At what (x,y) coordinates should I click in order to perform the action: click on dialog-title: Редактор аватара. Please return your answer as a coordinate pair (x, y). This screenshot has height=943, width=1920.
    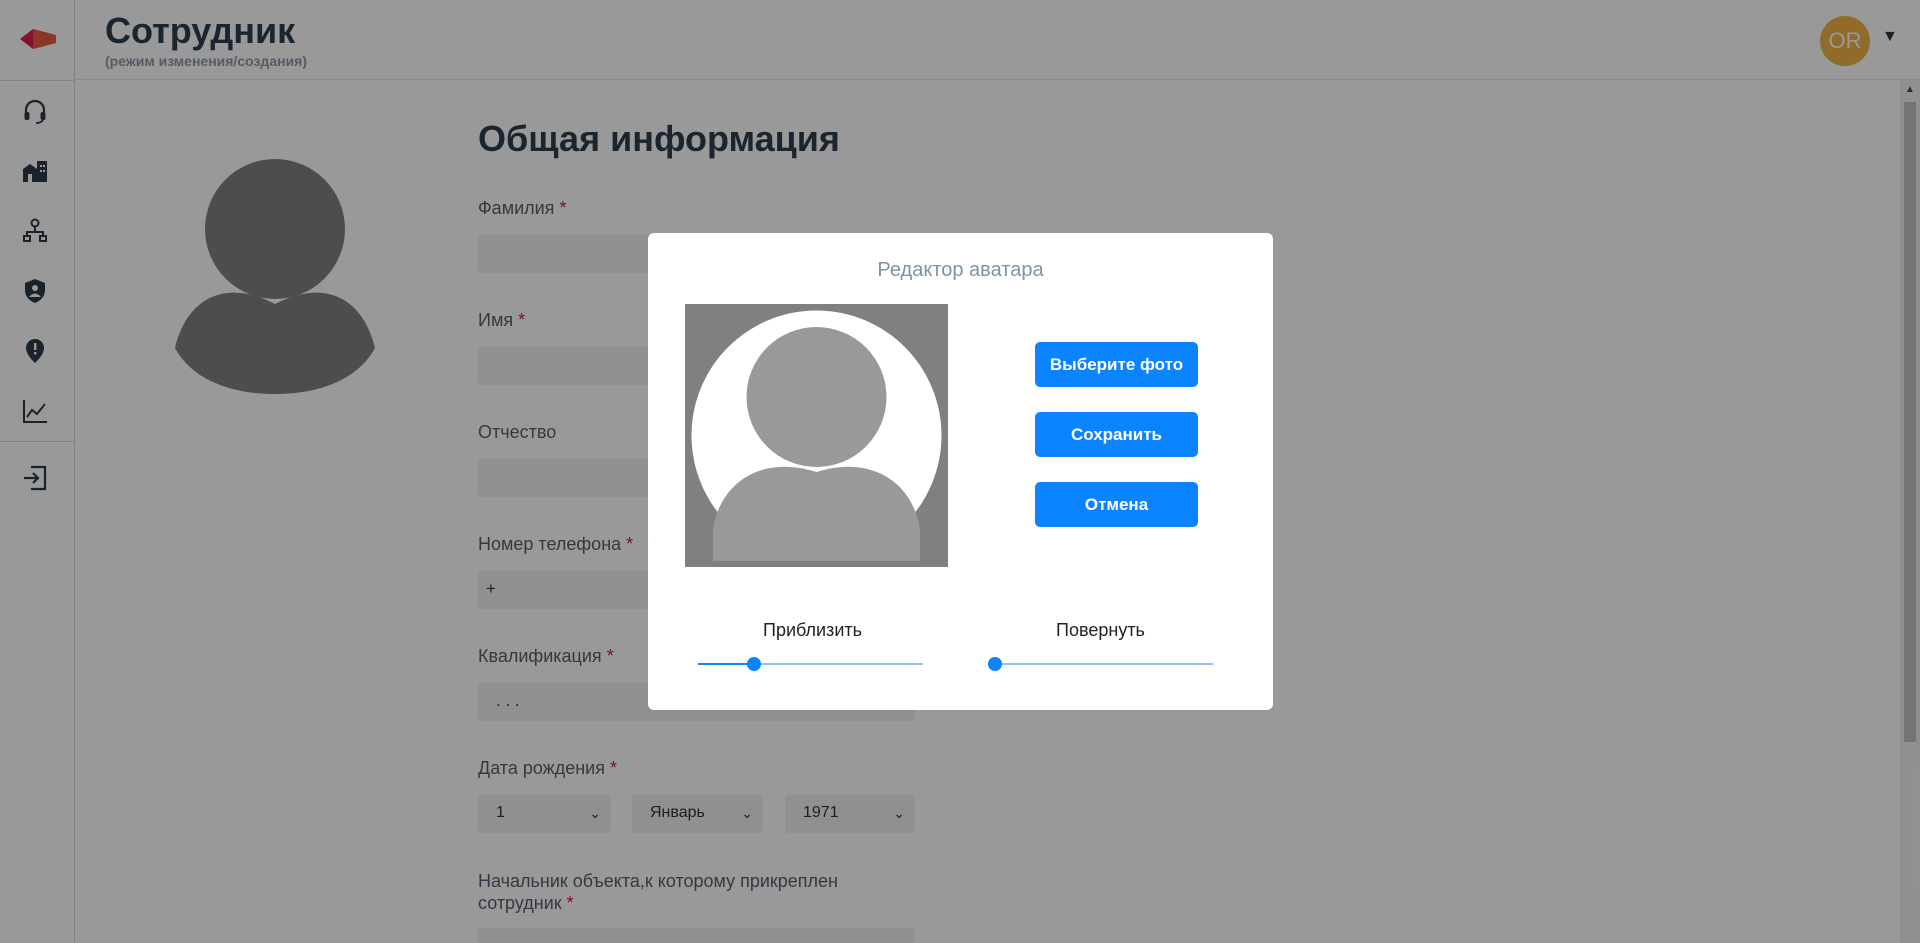
    Looking at the image, I should click on (960, 270).